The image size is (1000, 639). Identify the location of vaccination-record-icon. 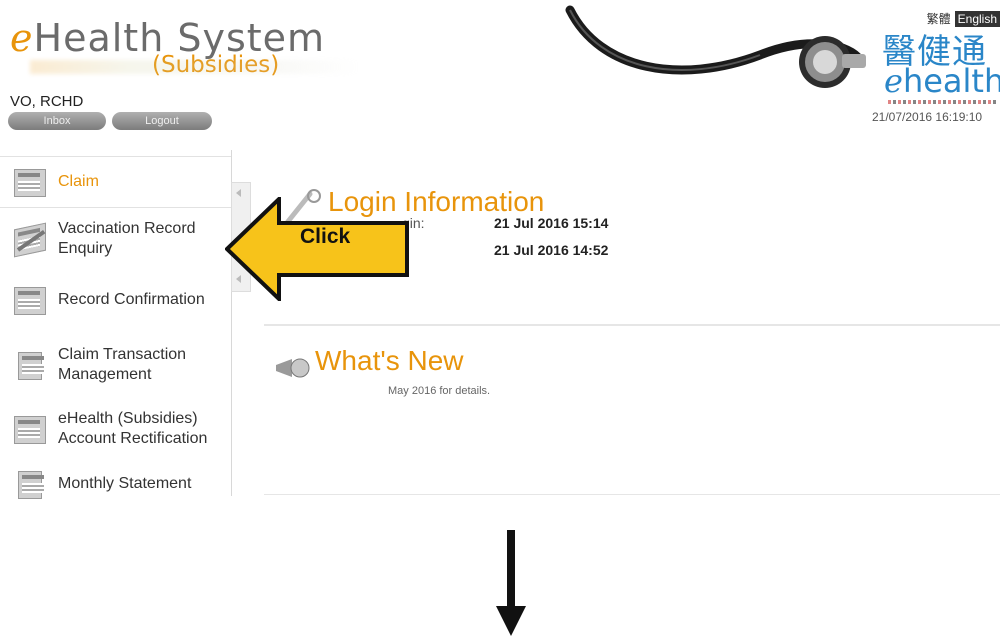
(32, 240).